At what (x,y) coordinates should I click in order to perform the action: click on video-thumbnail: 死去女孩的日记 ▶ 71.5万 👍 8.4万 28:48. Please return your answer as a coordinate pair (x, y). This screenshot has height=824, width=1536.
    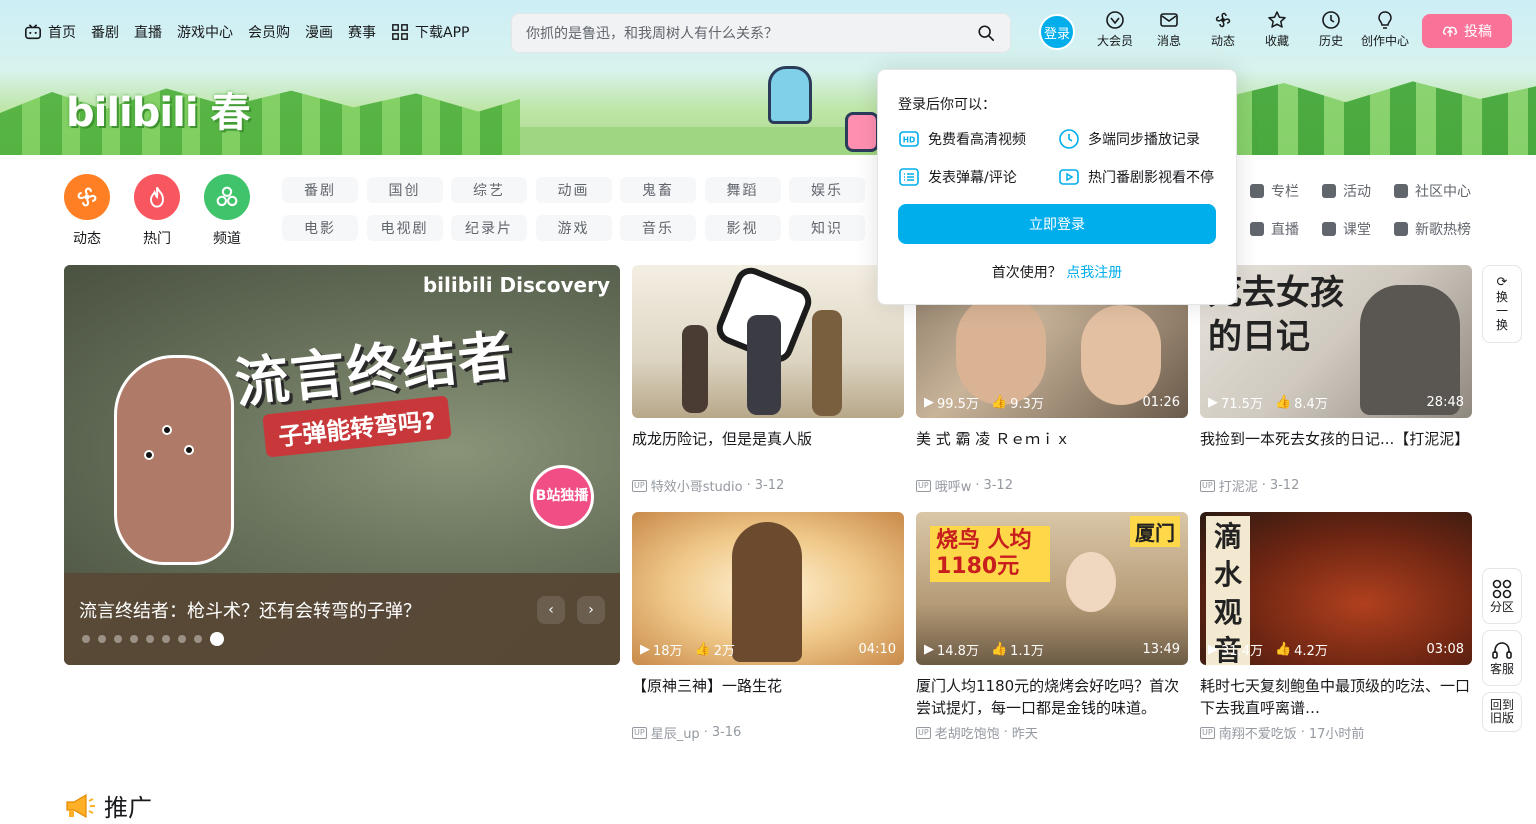
    Looking at the image, I should click on (1336, 341).